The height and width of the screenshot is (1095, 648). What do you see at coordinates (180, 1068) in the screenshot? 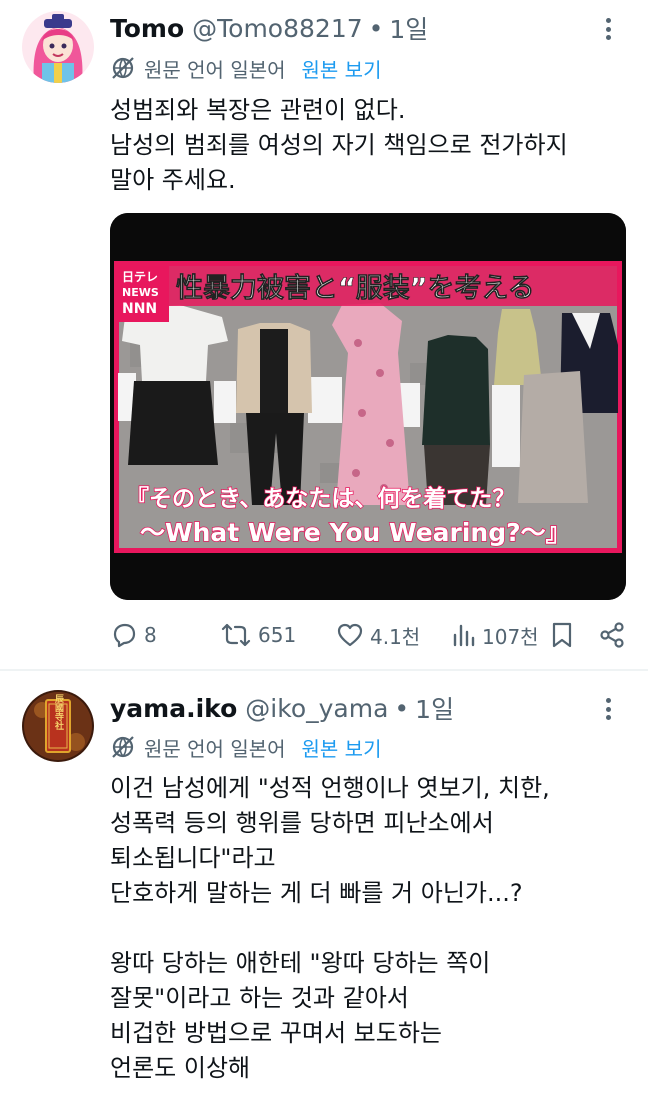
I see `tweet-text-line: 언론도 이상해` at bounding box center [180, 1068].